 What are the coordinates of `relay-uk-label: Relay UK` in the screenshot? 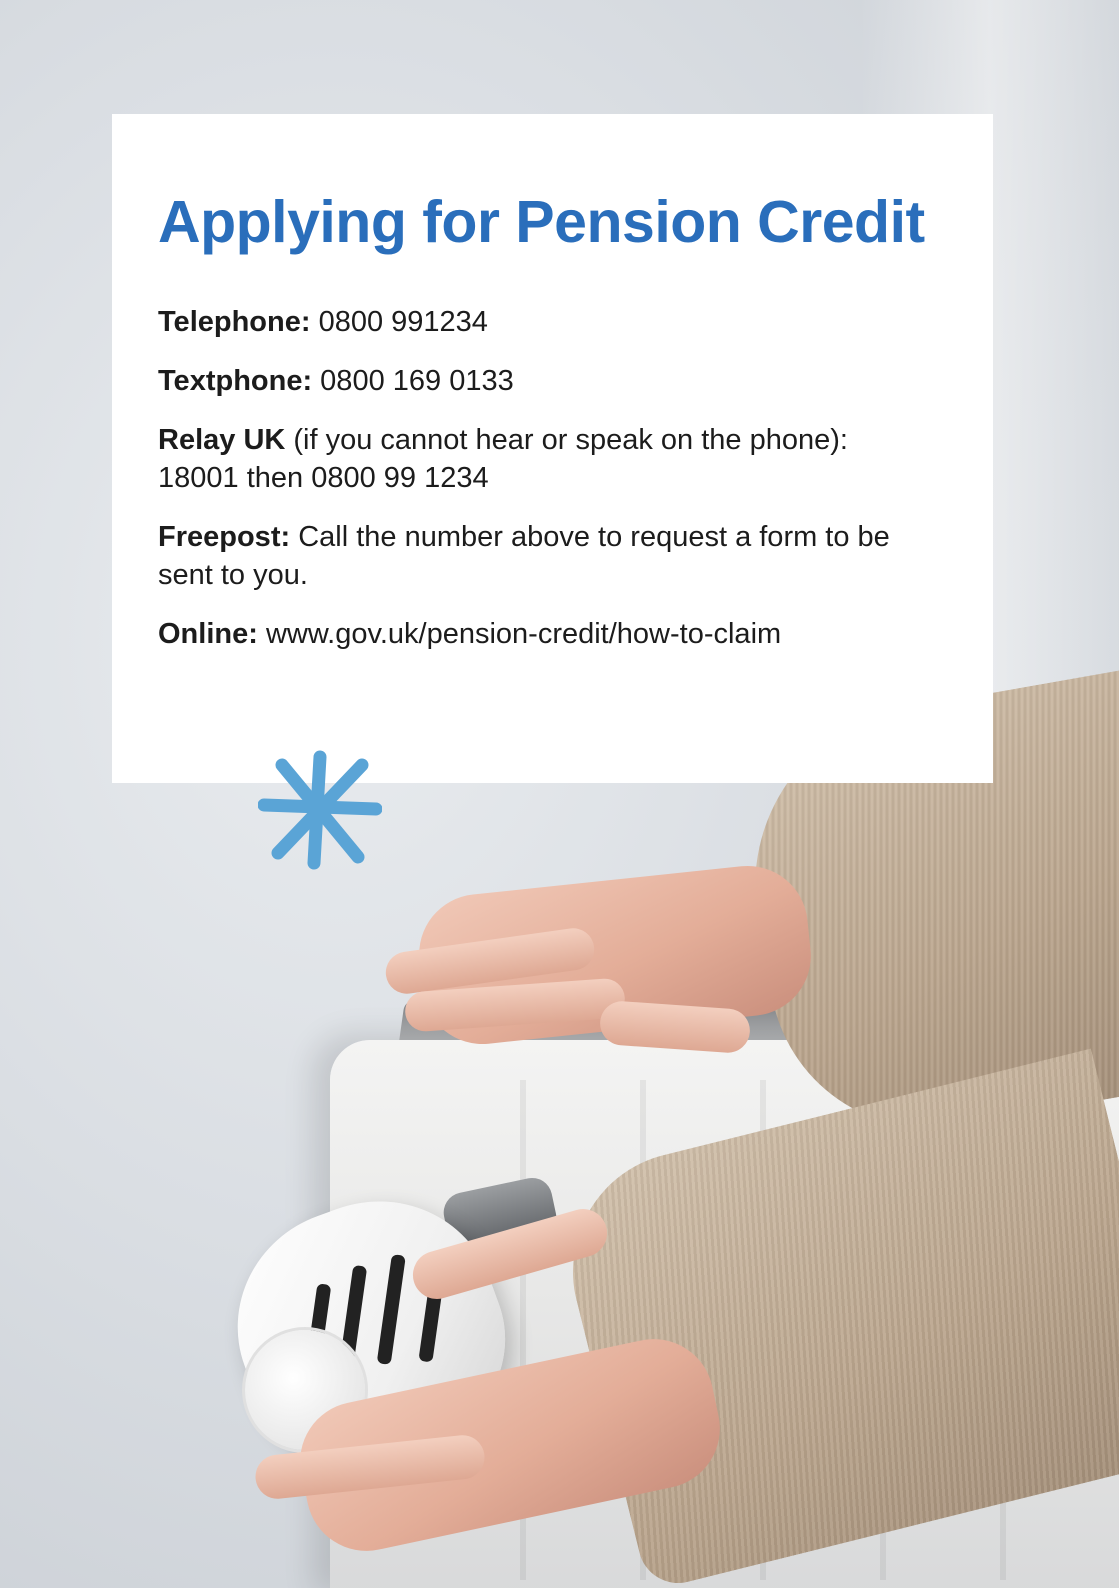 It's located at (222, 439).